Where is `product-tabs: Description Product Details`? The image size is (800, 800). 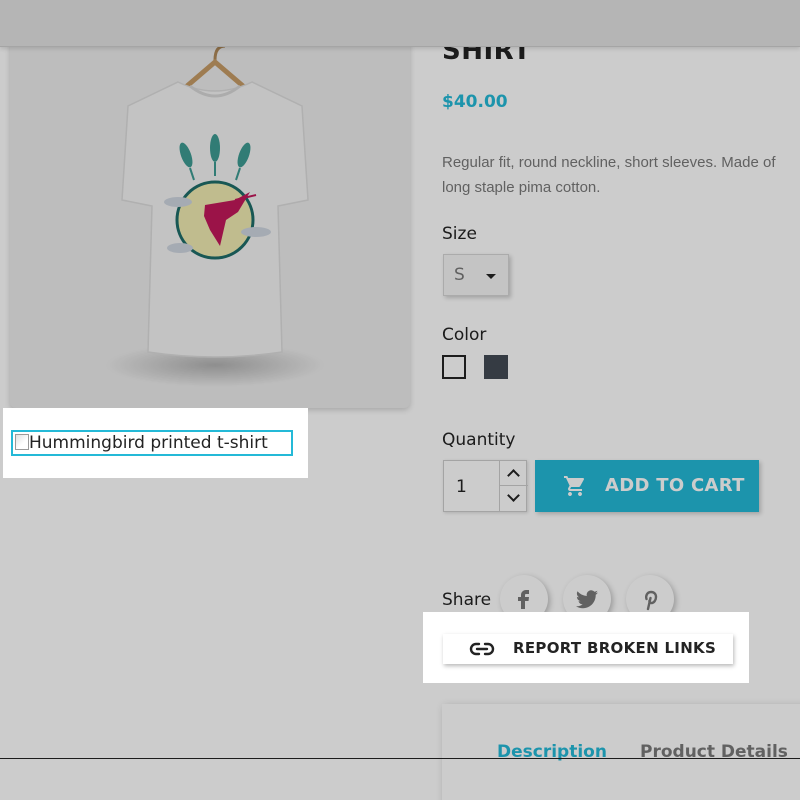 product-tabs: Description Product Details is located at coordinates (621, 752).